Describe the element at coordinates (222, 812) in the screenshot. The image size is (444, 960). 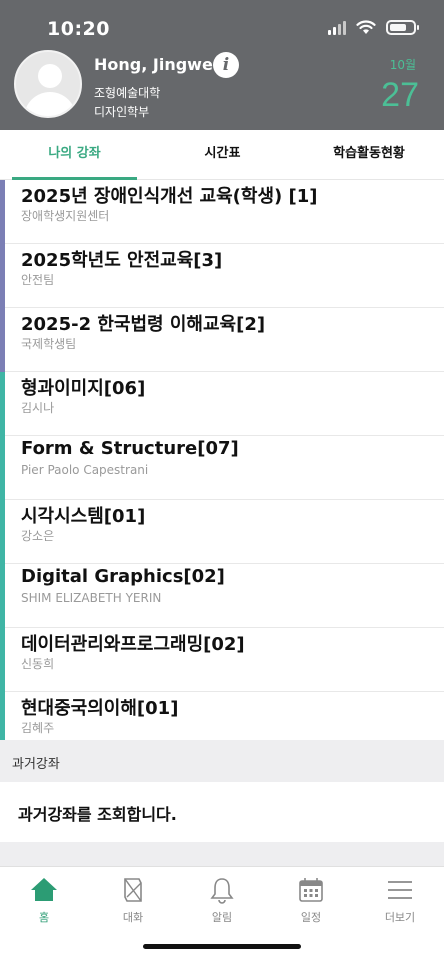
I see `past-courses-button: 과거강좌를 조회합니다.` at that location.